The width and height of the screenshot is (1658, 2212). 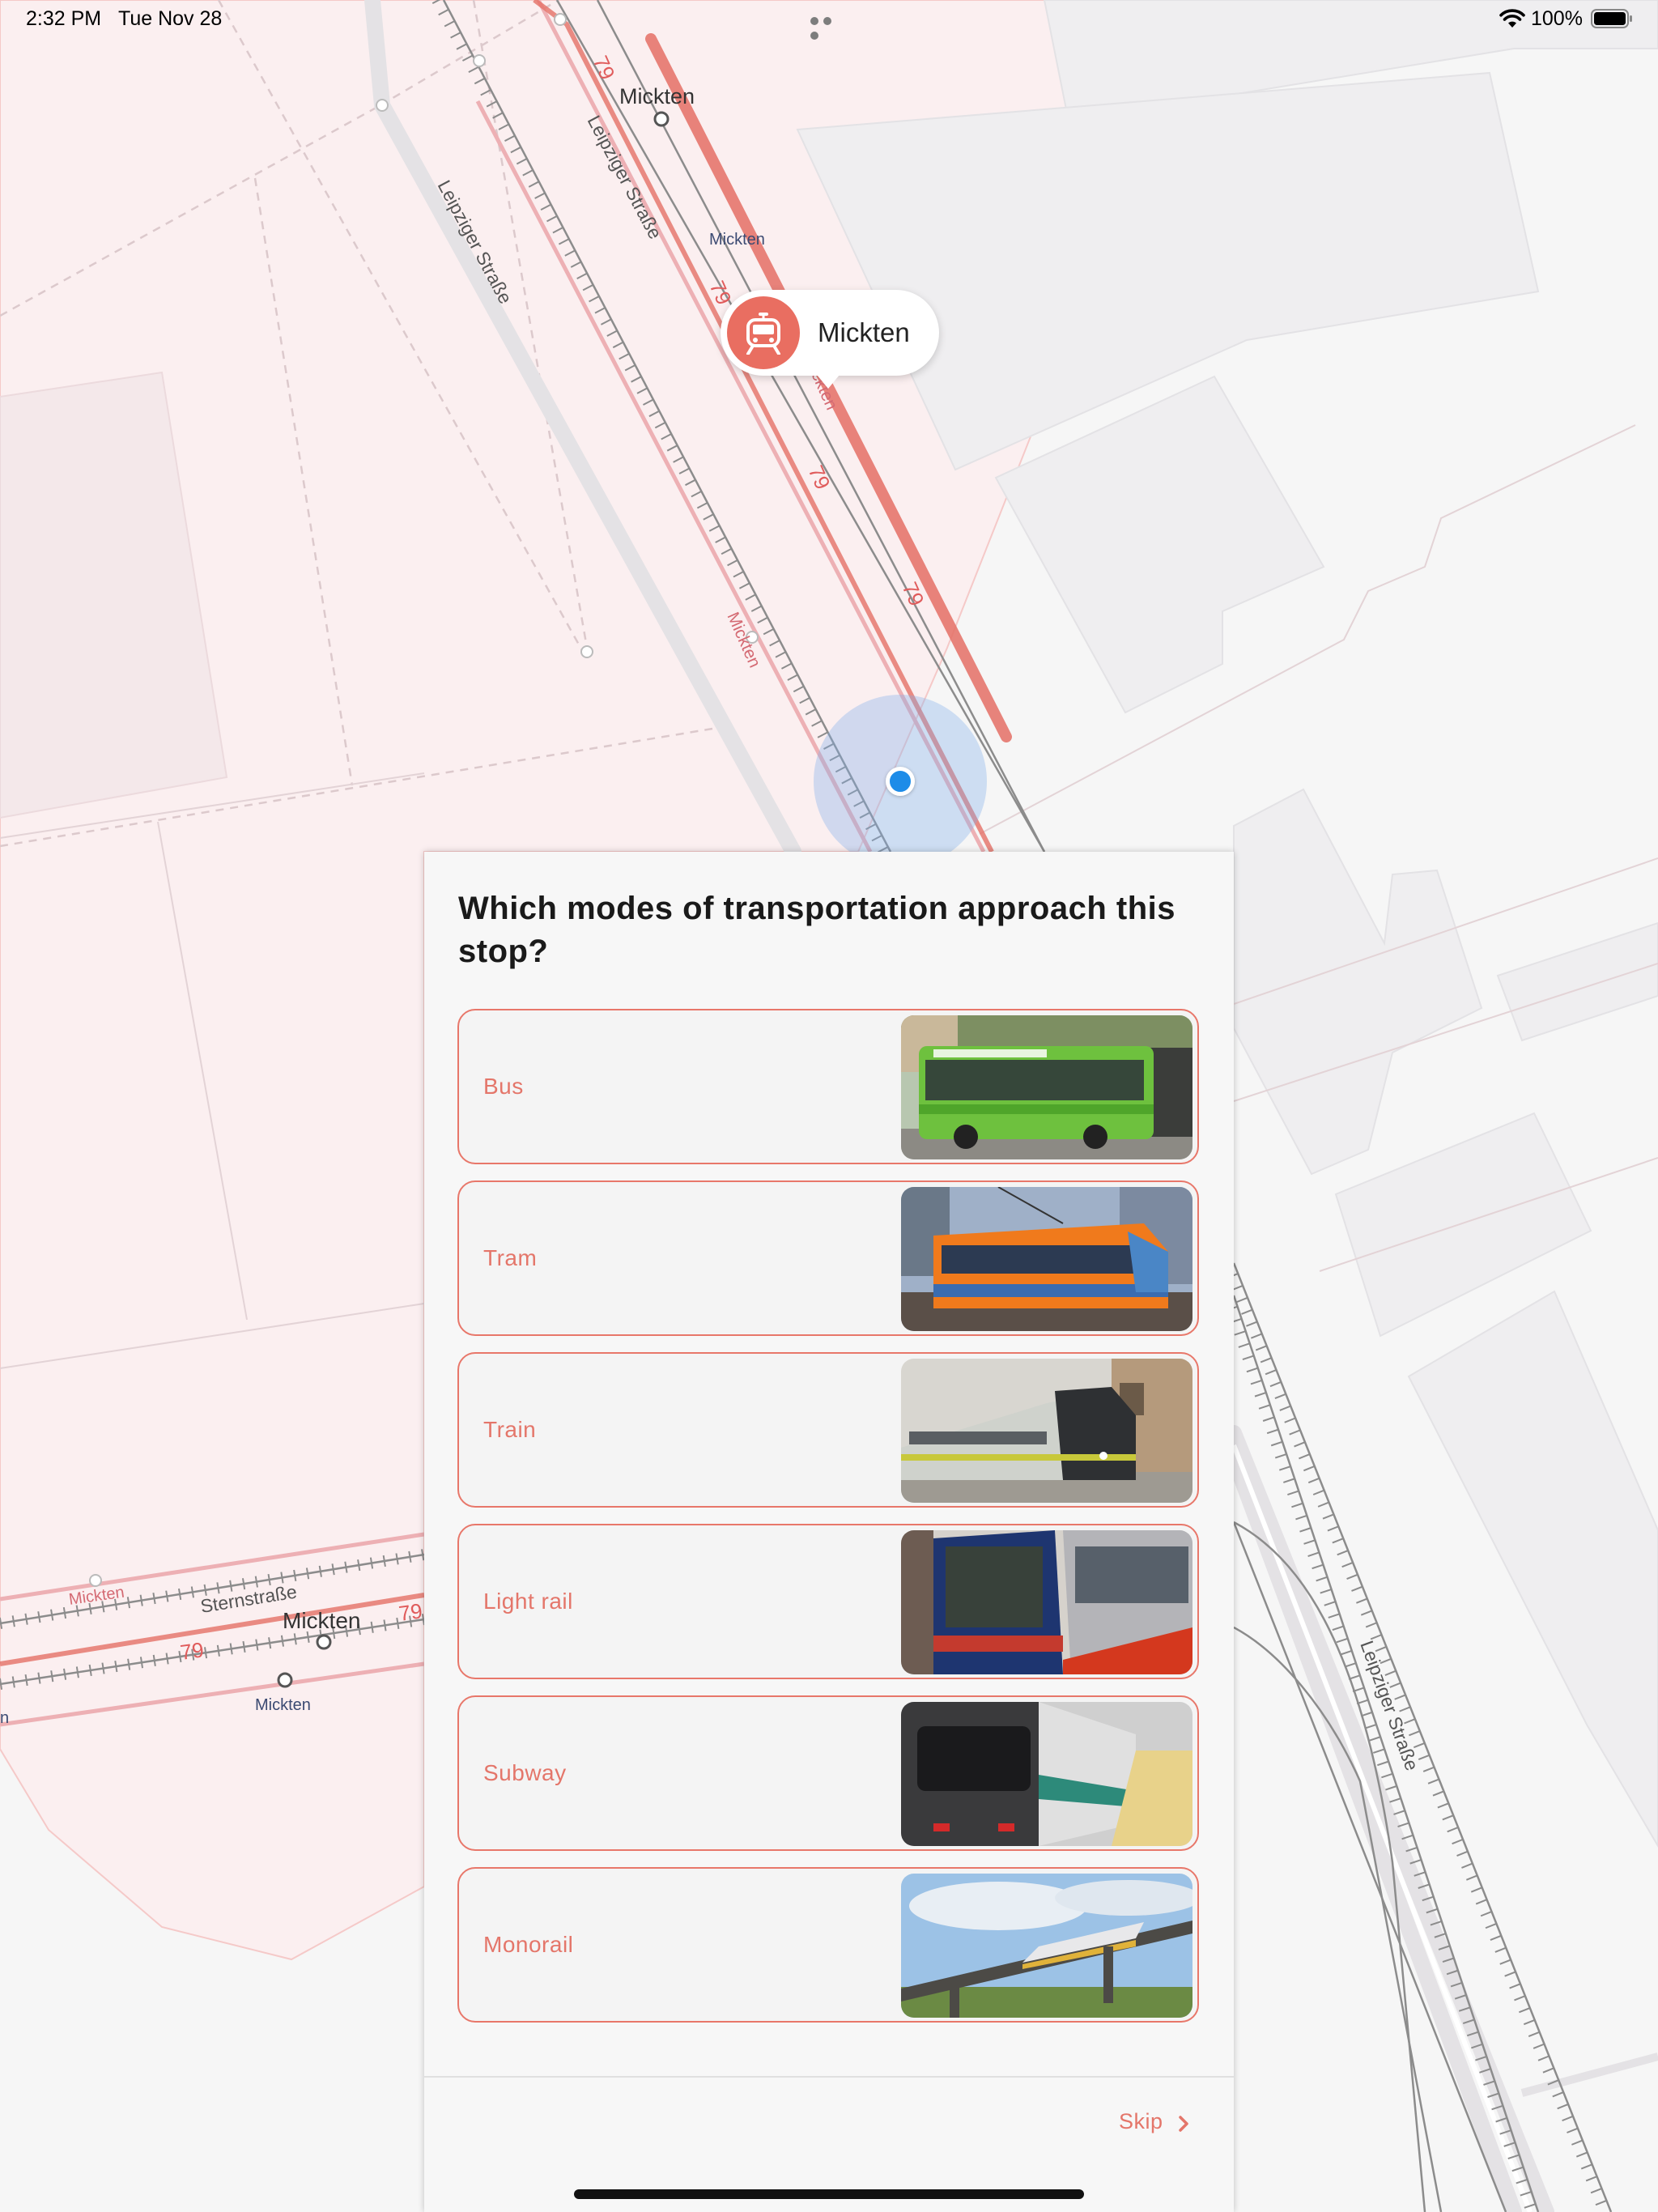 What do you see at coordinates (864, 332) in the screenshot?
I see `stop-name: Mickten` at bounding box center [864, 332].